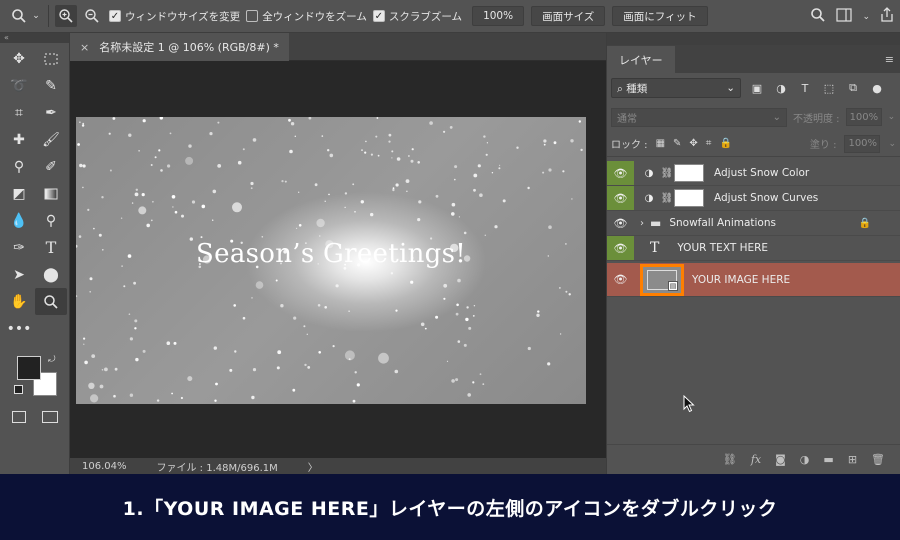 The width and height of the screenshot is (900, 540). What do you see at coordinates (19, 220) in the screenshot?
I see `blur-tool-icon: 💧` at bounding box center [19, 220].